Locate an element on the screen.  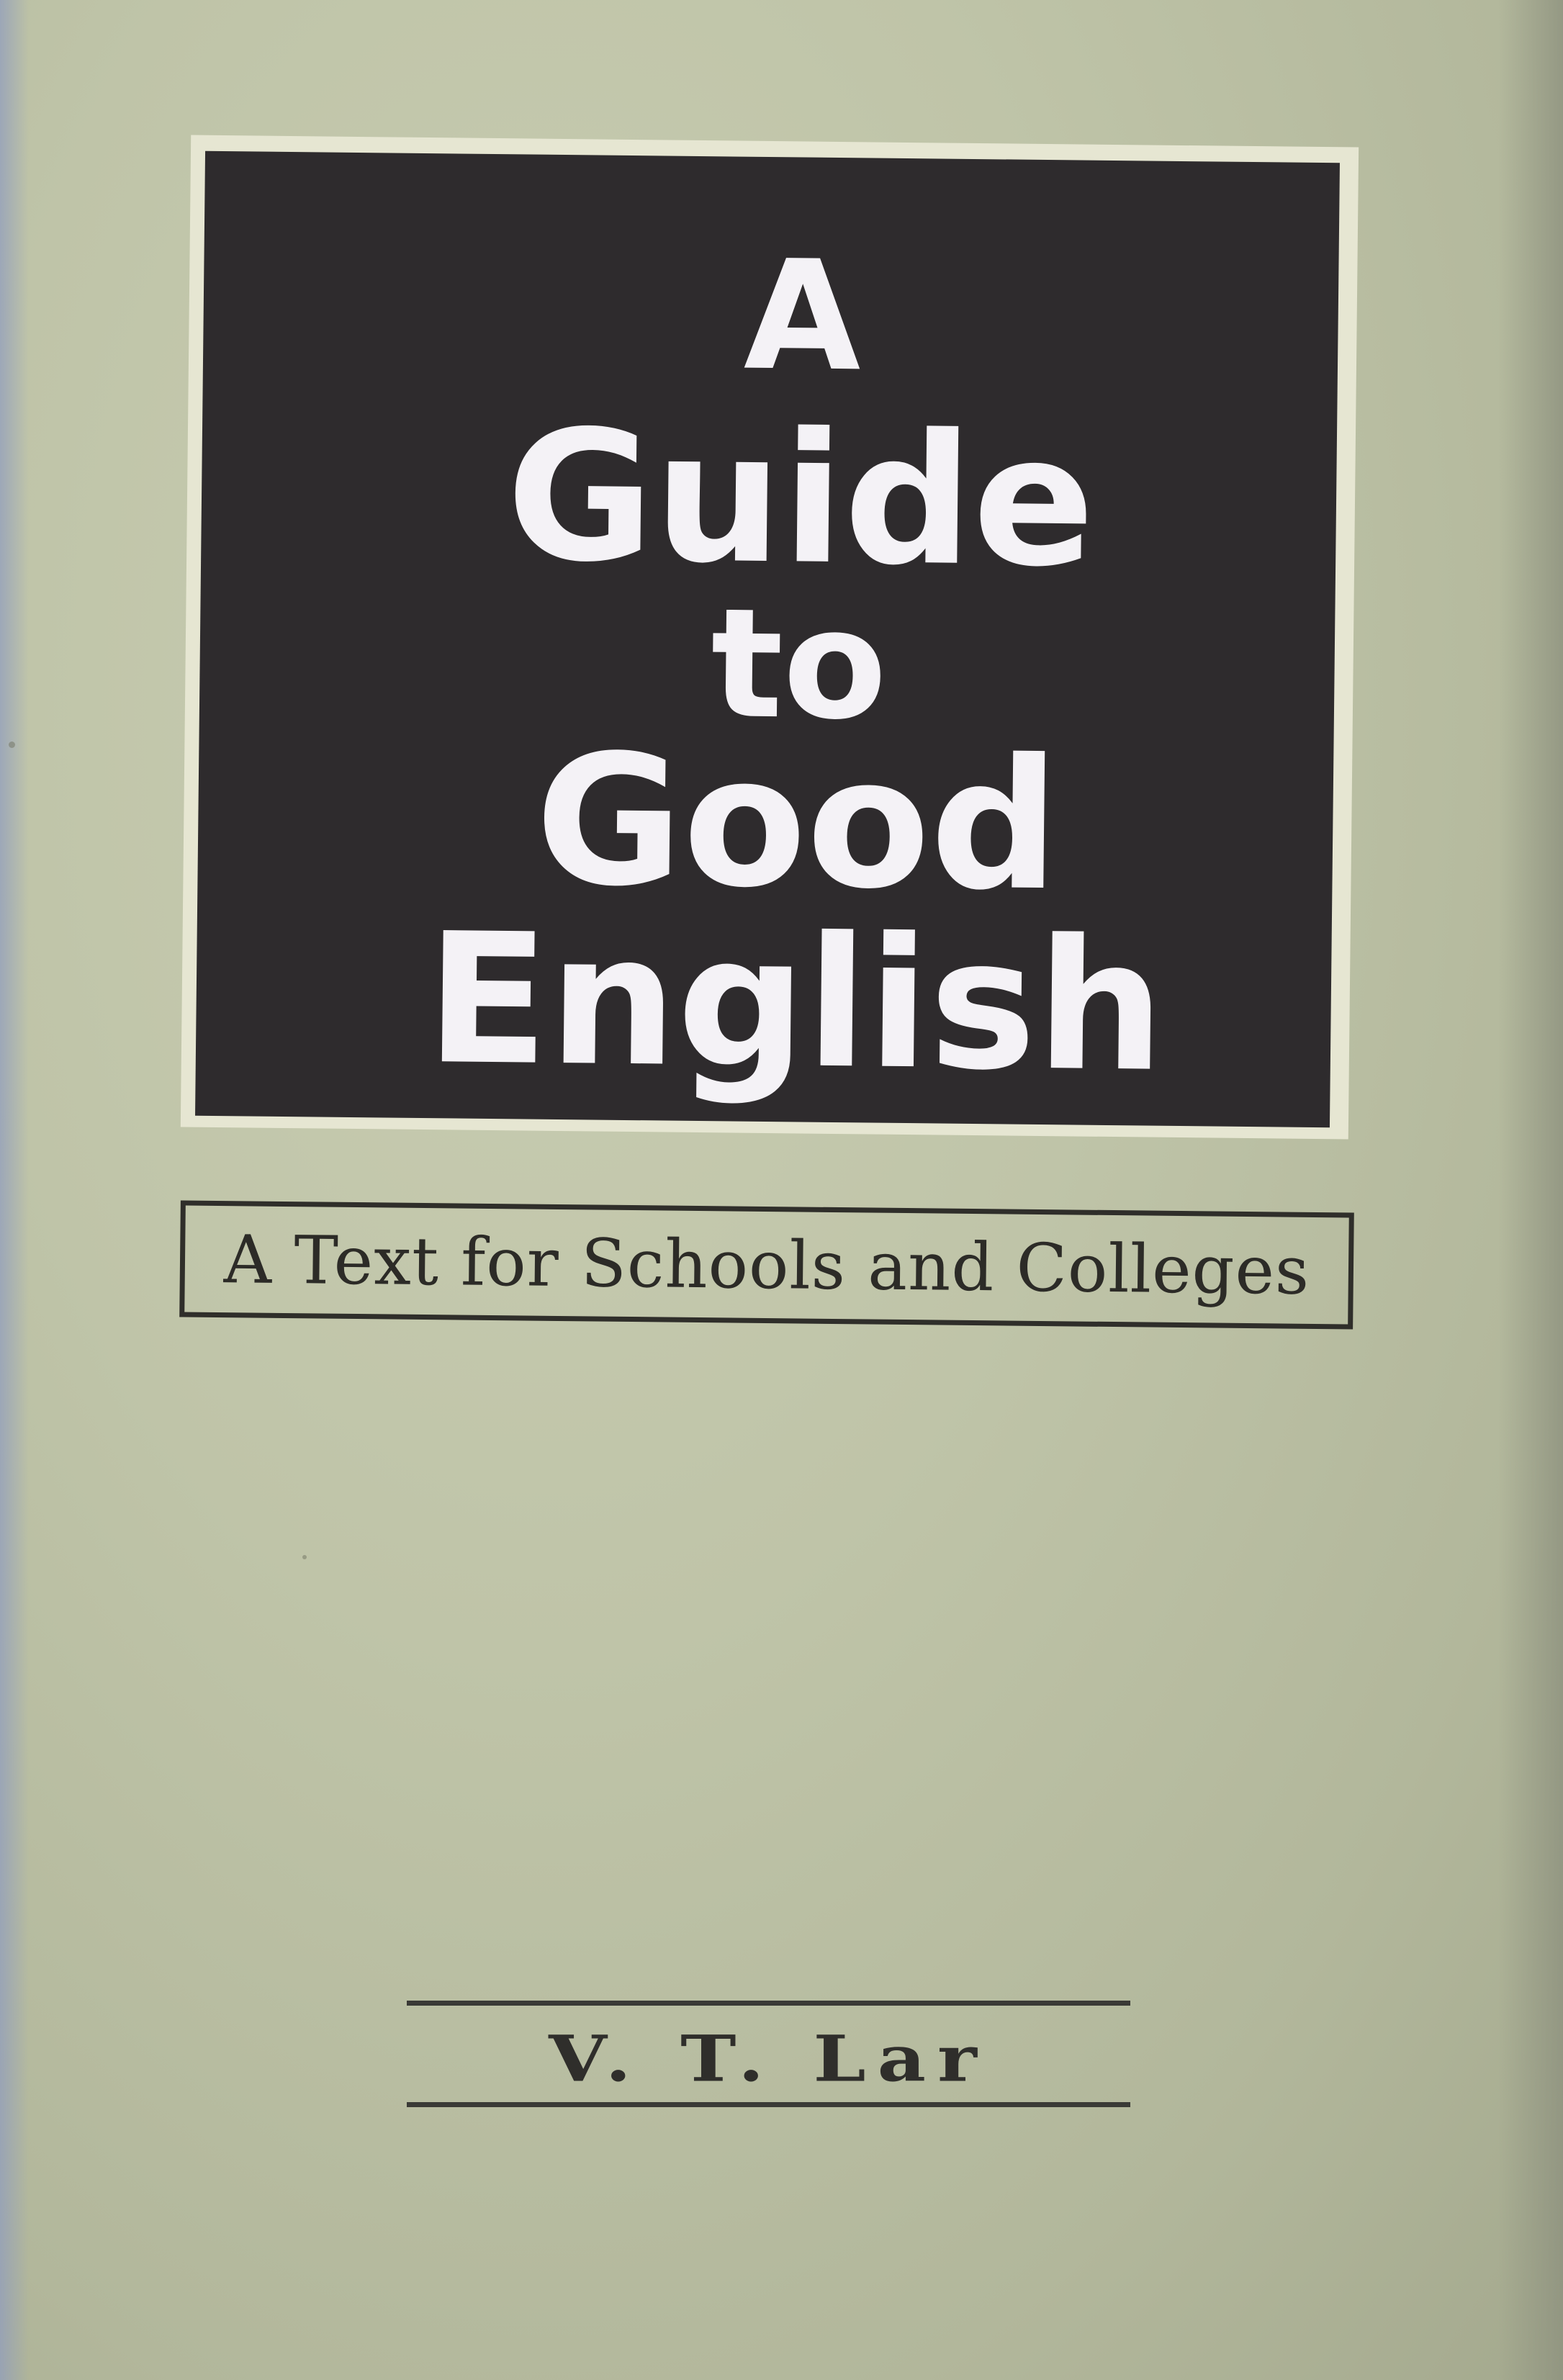
cover-edge-shadow-left is located at coordinates (14, 1190).